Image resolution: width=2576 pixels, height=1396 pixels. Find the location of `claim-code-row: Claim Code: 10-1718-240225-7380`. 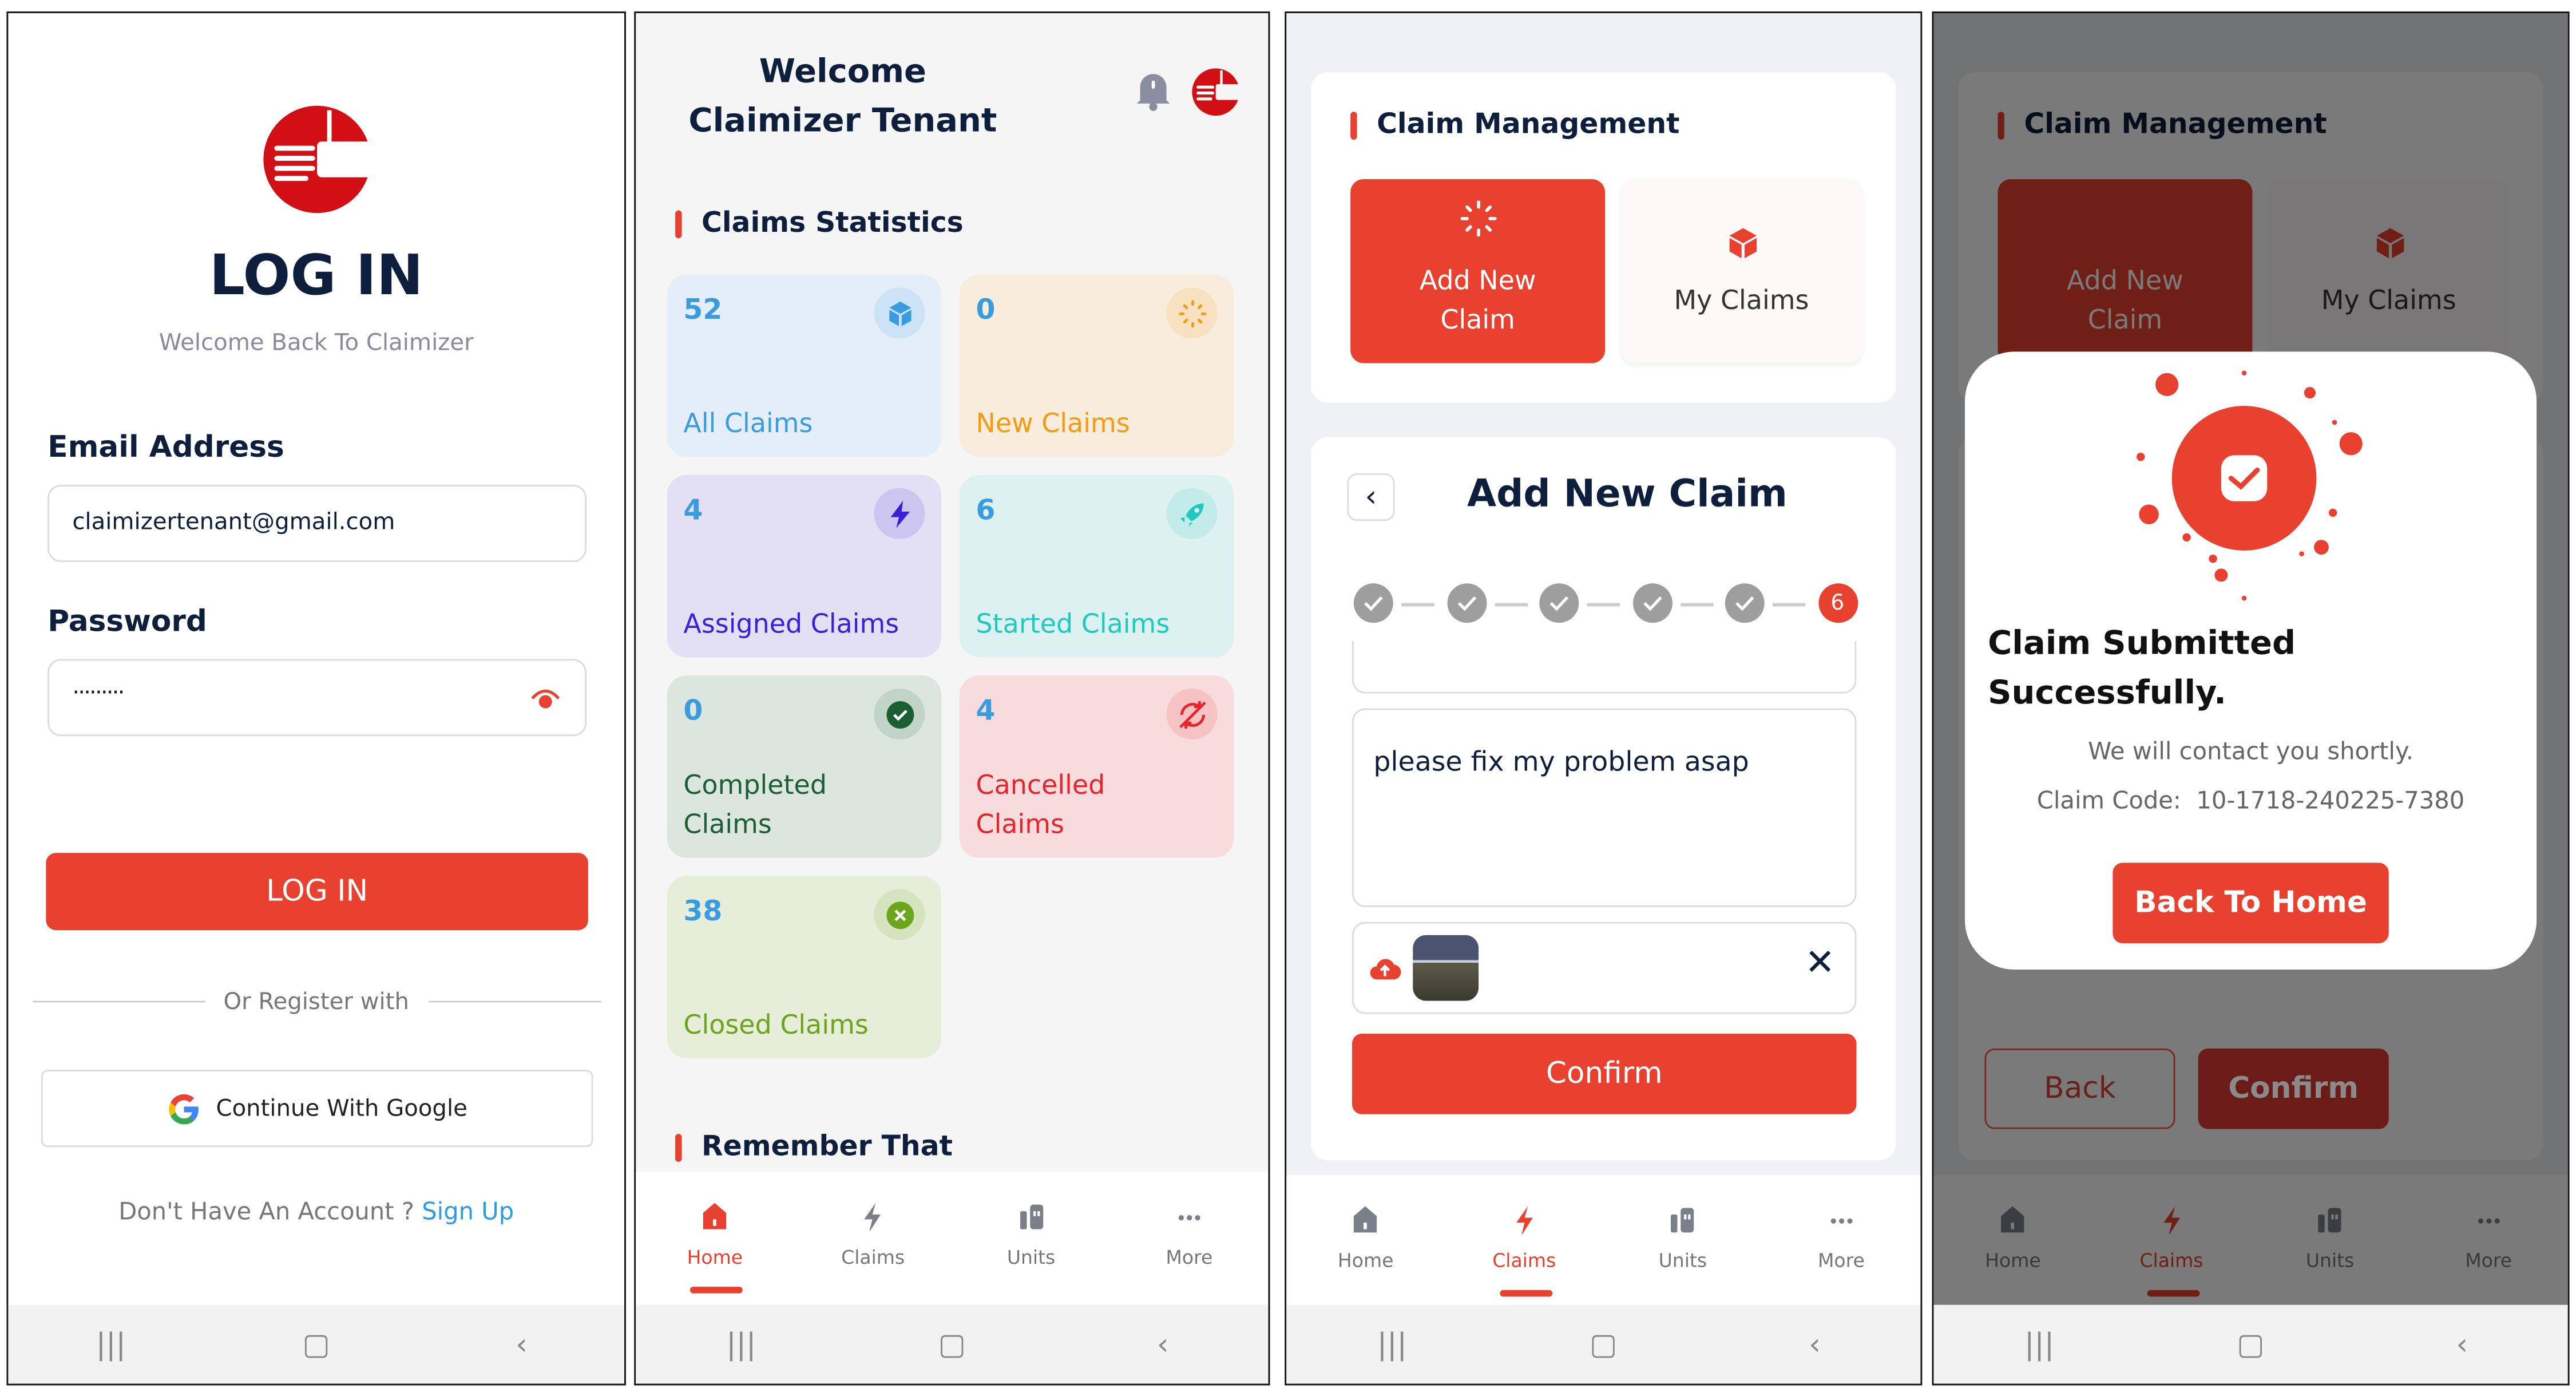

claim-code-row: Claim Code: 10-1718-240225-7380 is located at coordinates (2251, 802).